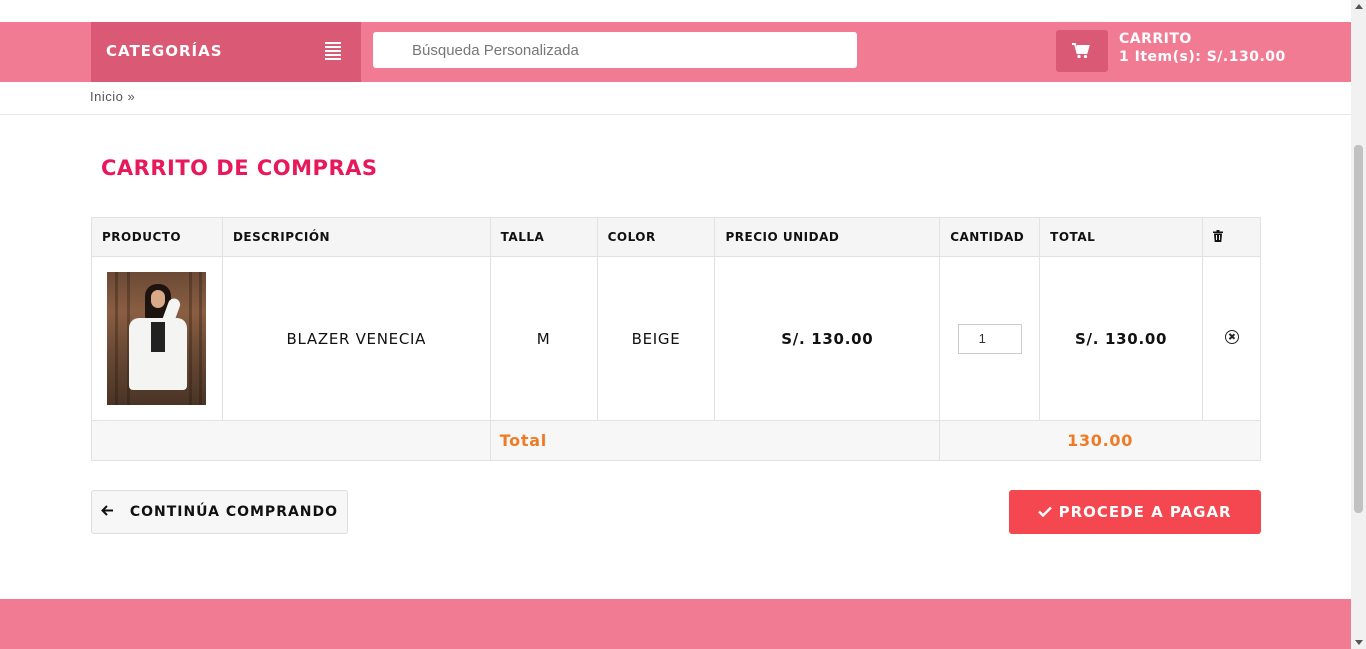 Image resolution: width=1366 pixels, height=649 pixels. What do you see at coordinates (656, 237) in the screenshot?
I see `header-color: COLOR` at bounding box center [656, 237].